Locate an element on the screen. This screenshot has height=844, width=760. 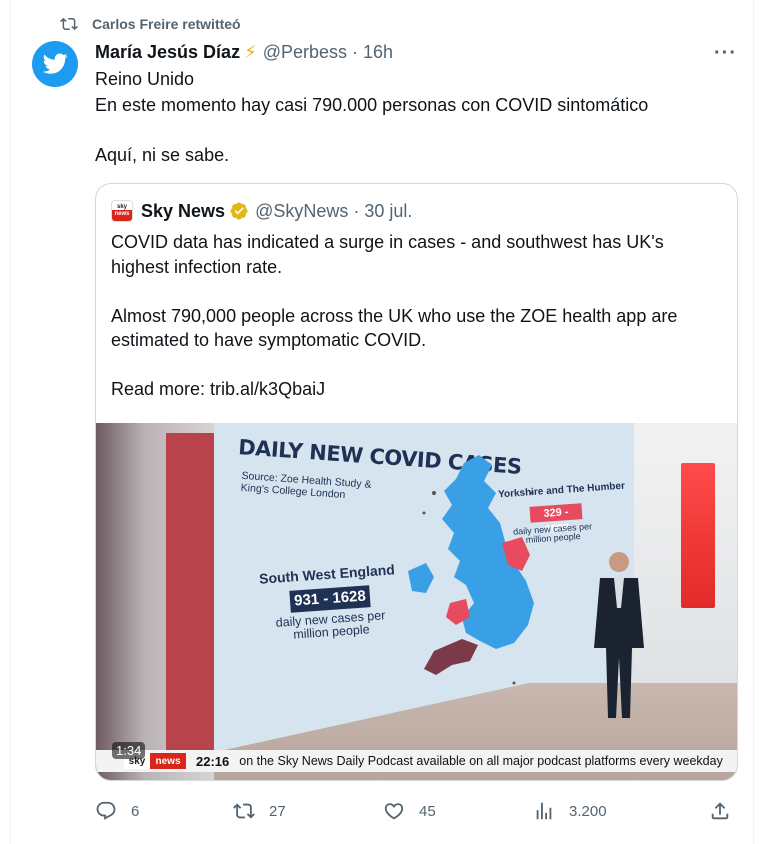
retweet-context: Carlos Freire retwitteó is located at coordinates (150, 24).